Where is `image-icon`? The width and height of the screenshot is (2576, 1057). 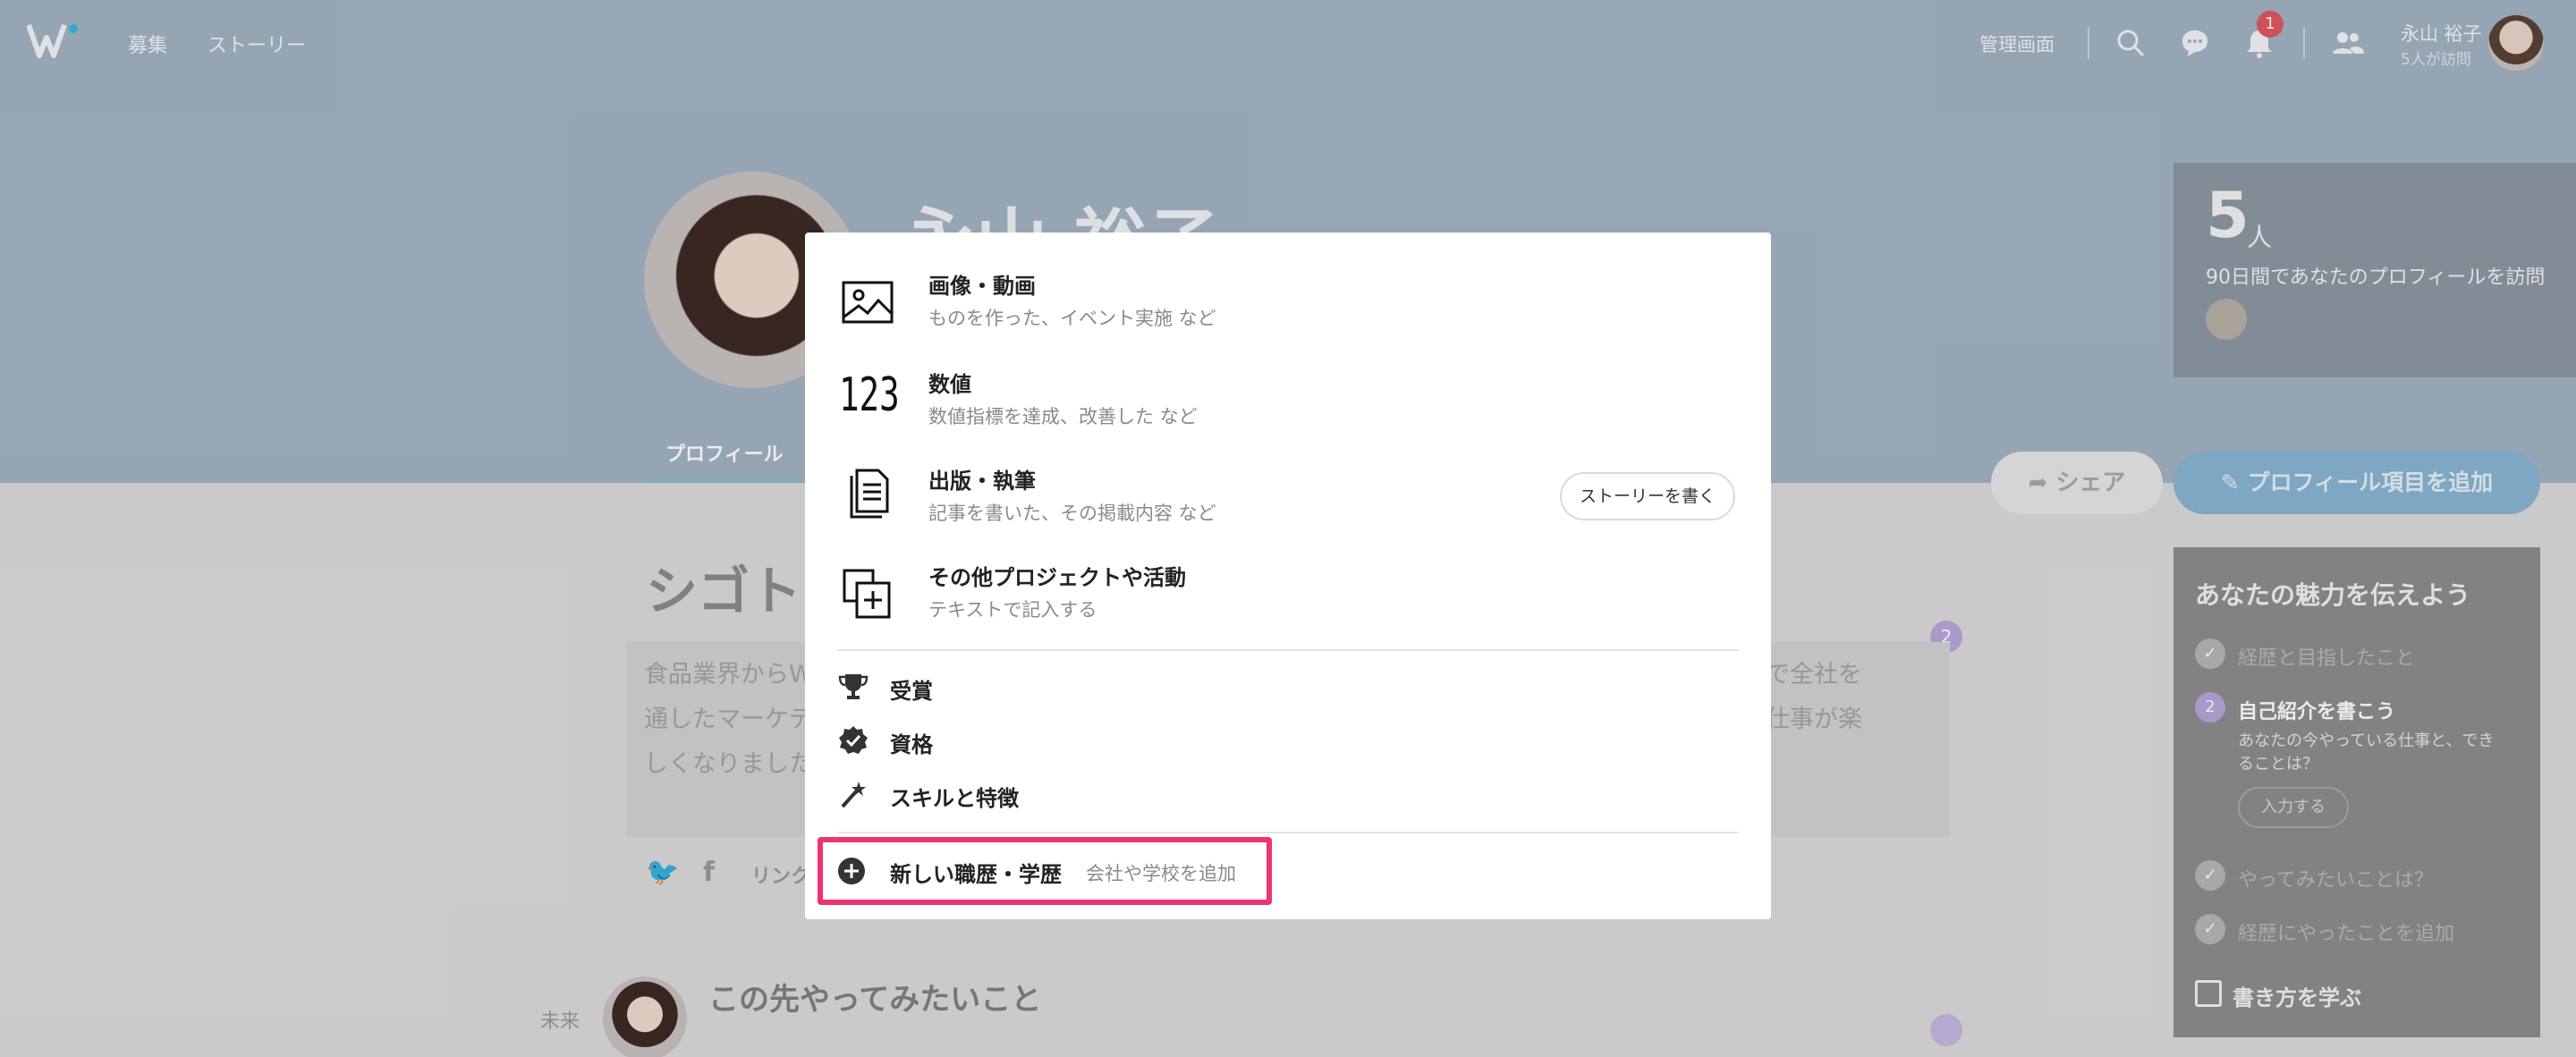
image-icon is located at coordinates (868, 302).